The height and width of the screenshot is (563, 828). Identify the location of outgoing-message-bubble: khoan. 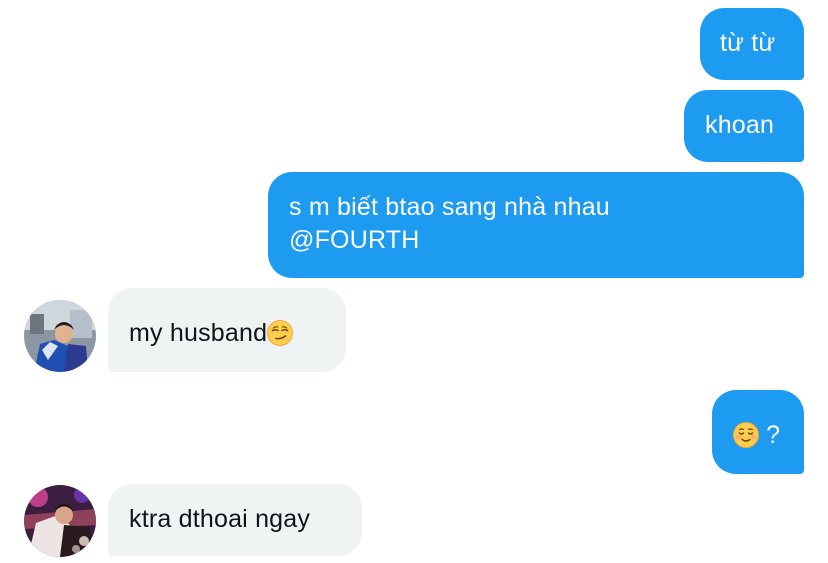
(744, 126).